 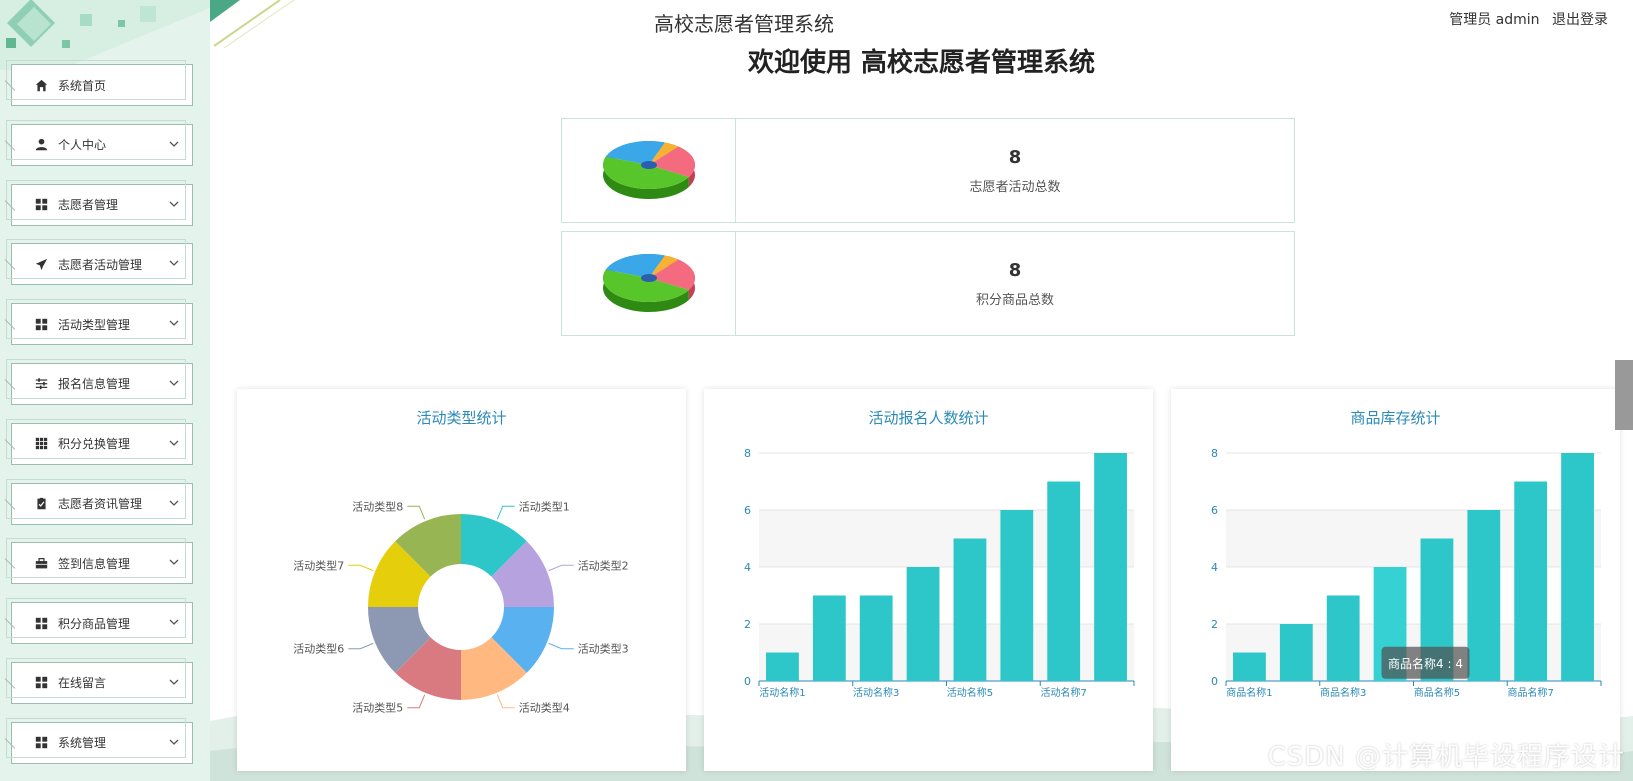 What do you see at coordinates (1425, 663) in the screenshot?
I see `tooltip-text: 商品名称4 : 4` at bounding box center [1425, 663].